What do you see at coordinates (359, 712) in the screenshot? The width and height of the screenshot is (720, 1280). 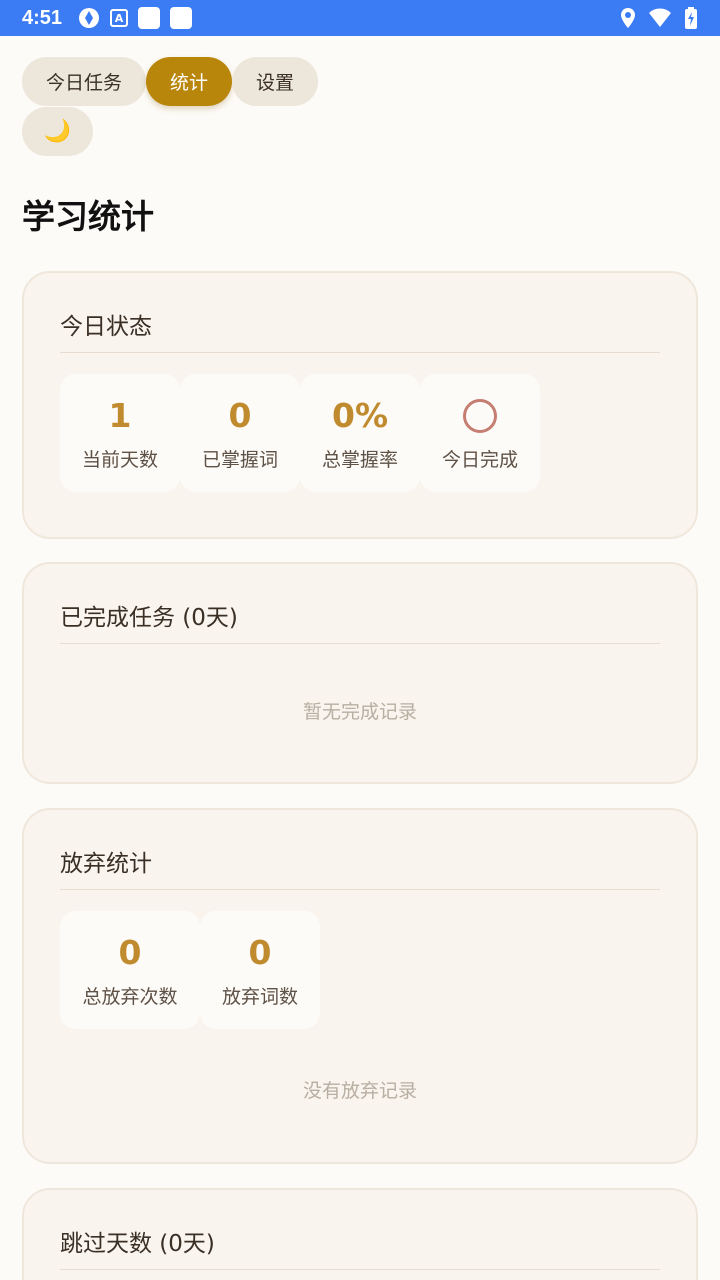 I see `empty-state-text: 暂无完成记录` at bounding box center [359, 712].